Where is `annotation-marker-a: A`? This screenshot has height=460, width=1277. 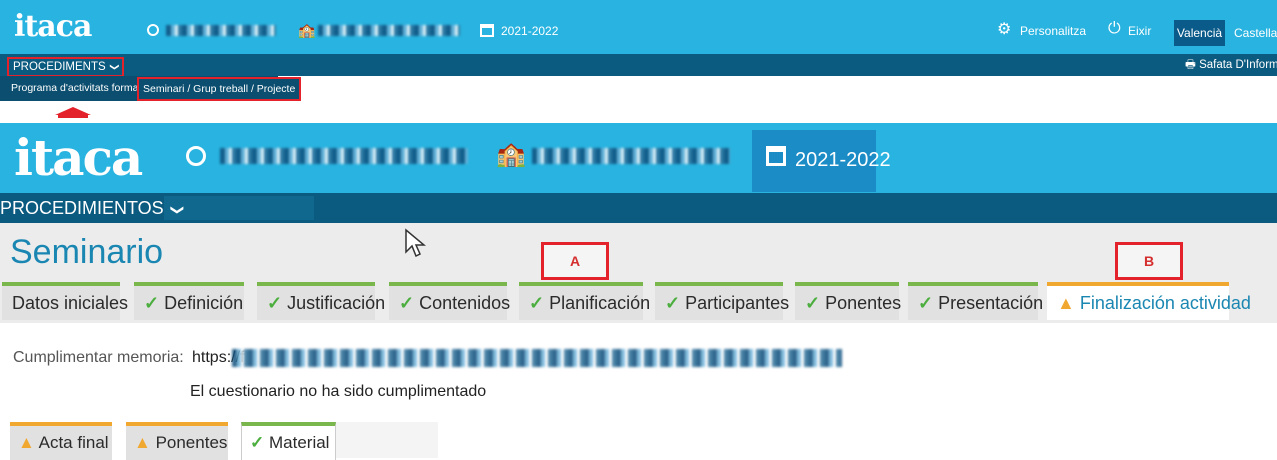
annotation-marker-a: A is located at coordinates (575, 261).